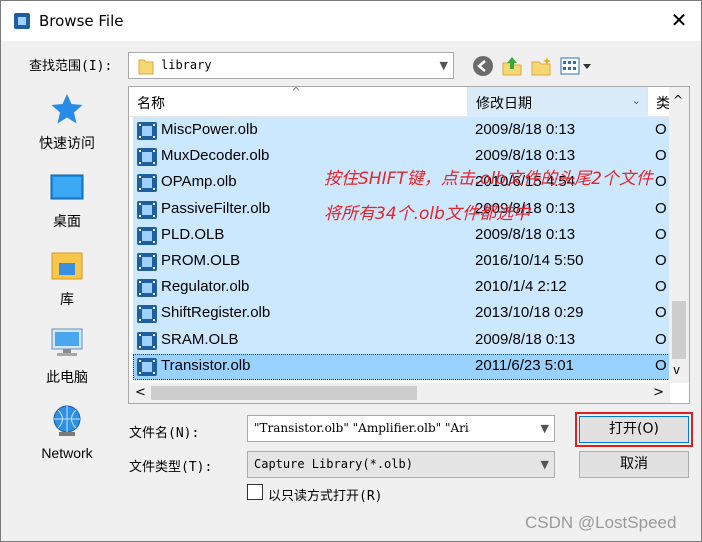 Image resolution: width=702 pixels, height=542 pixels. Describe the element at coordinates (529, 260) in the screenshot. I see `file-date: 2016/10/14 5:50` at that location.